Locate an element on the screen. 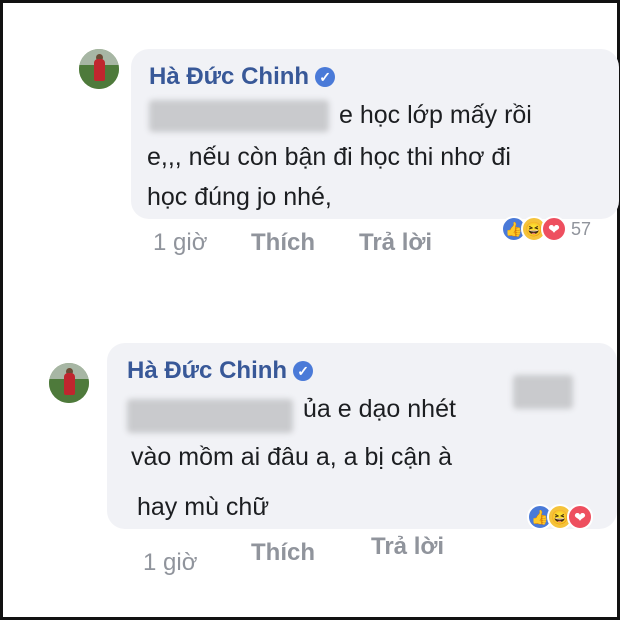 The height and width of the screenshot is (620, 620). comment-text-line: hay mù chữ is located at coordinates (203, 507).